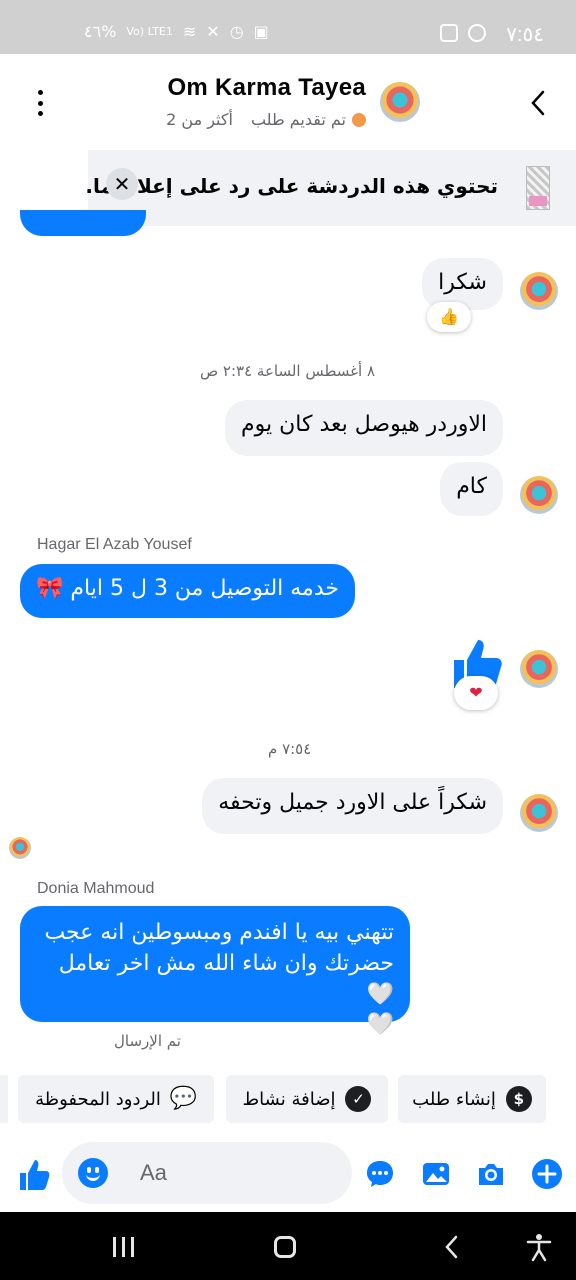 The image size is (576, 1280). Describe the element at coordinates (290, 749) in the screenshot. I see `timestamp: ٧:٥٤ م` at that location.